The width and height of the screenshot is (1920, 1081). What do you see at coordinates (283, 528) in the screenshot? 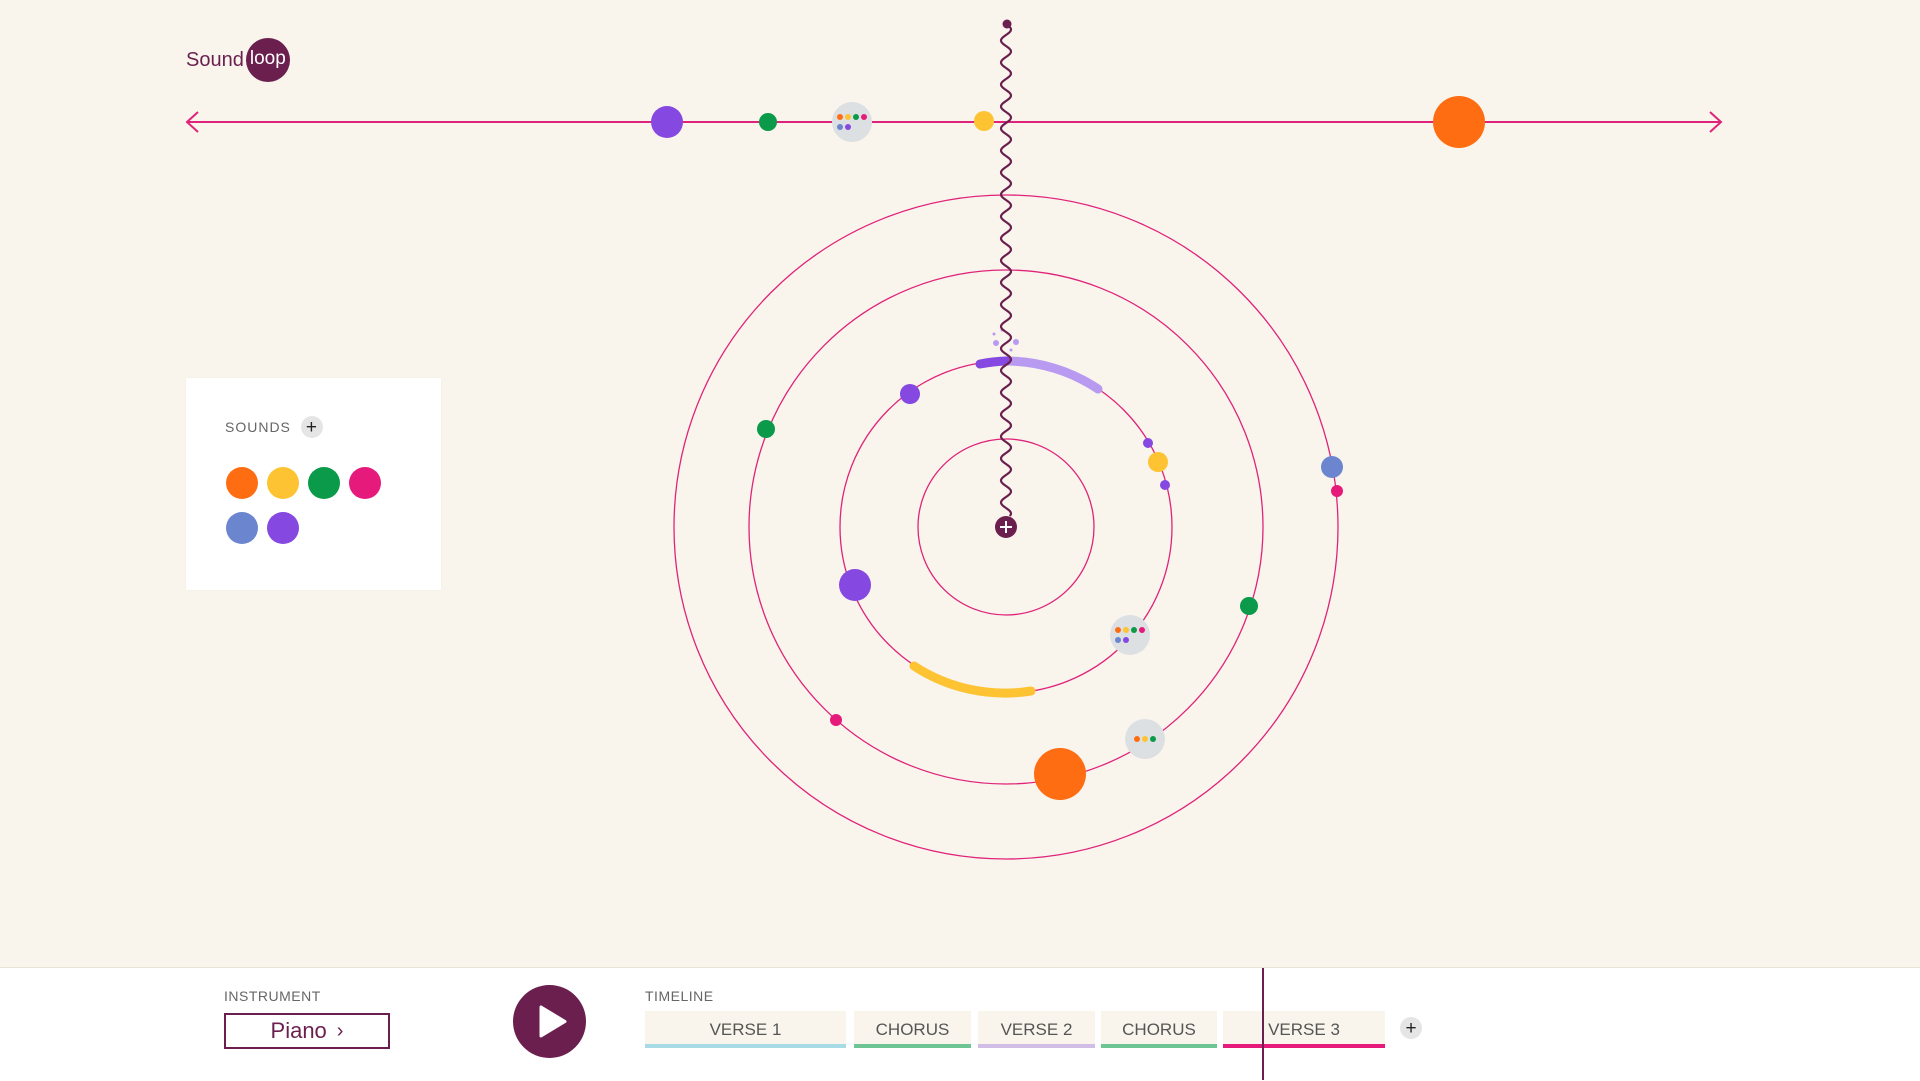
I see `sound-swatch-purple` at bounding box center [283, 528].